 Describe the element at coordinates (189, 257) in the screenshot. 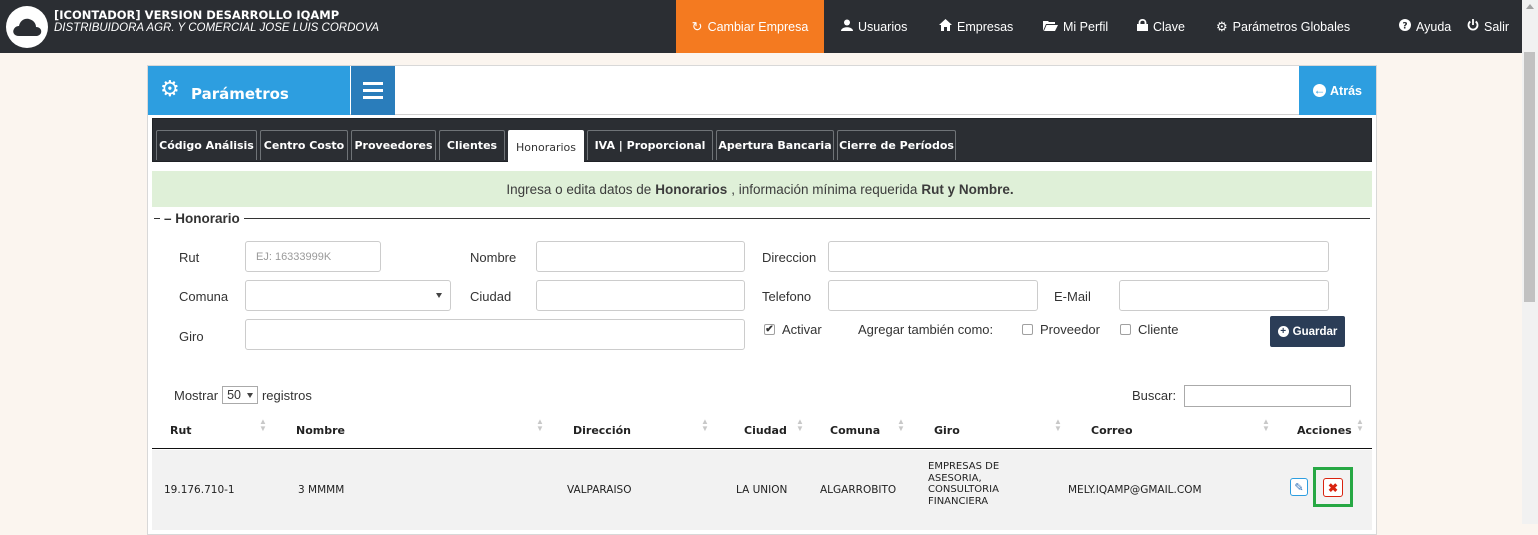

I see `rut-label: Rut` at that location.